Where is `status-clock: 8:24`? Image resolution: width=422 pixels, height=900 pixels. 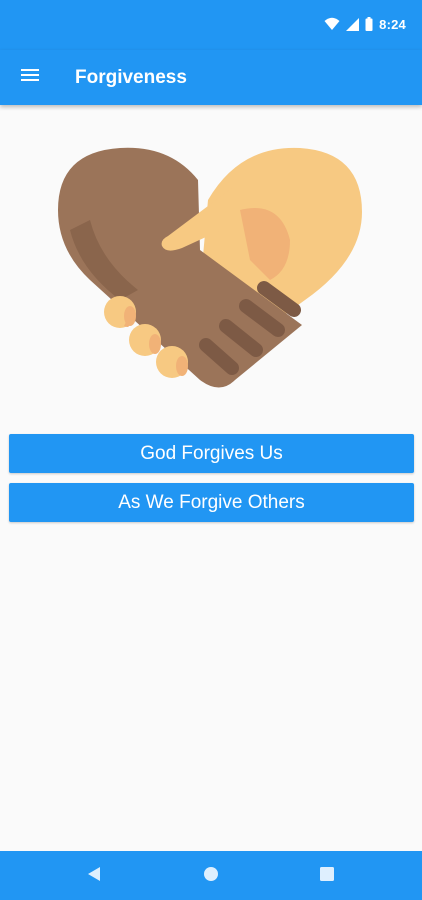 status-clock: 8:24 is located at coordinates (392, 24).